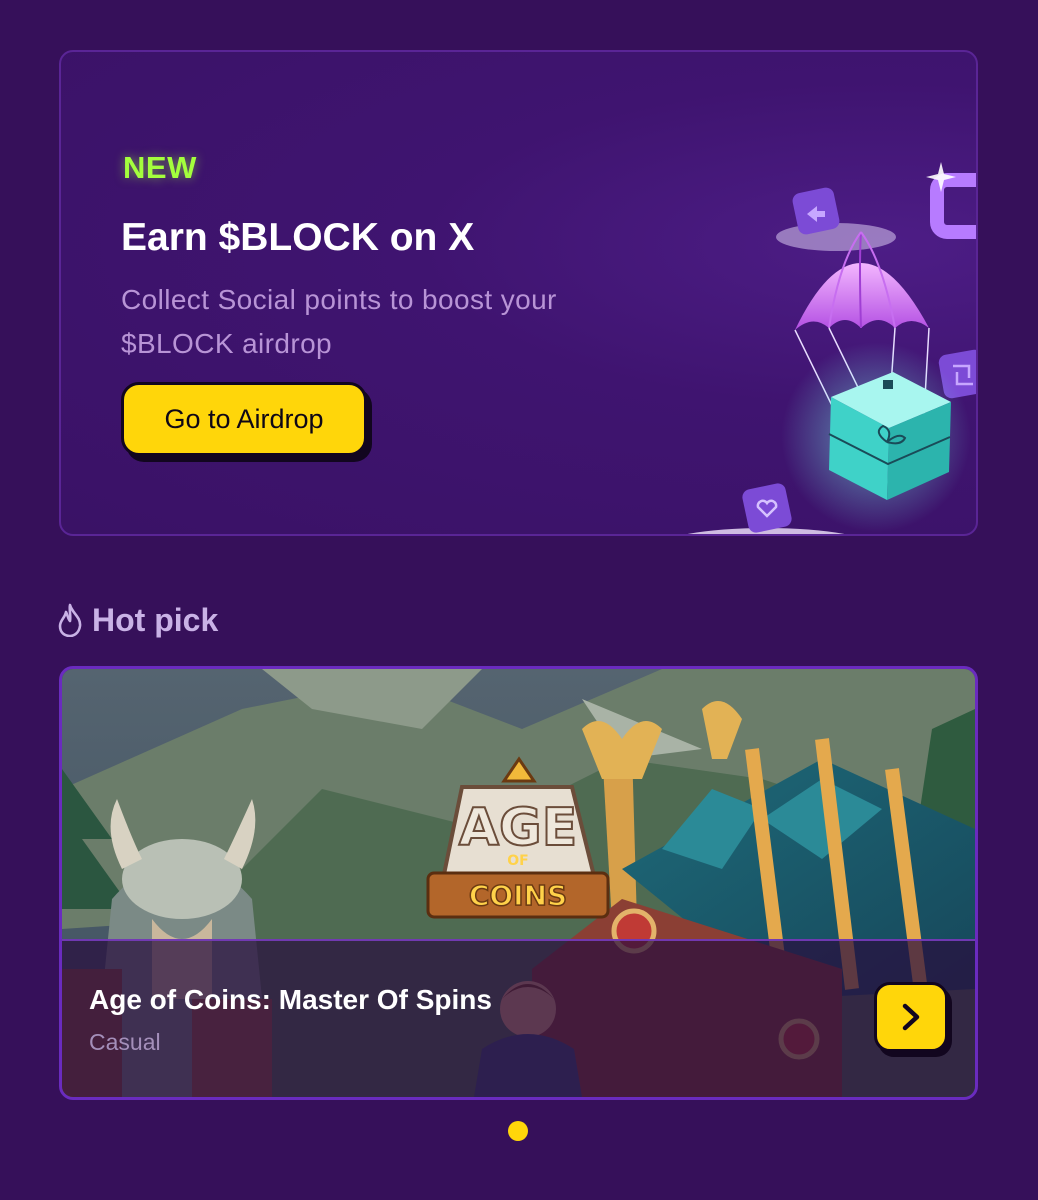  Describe the element at coordinates (244, 419) in the screenshot. I see `go-to-airdrop-button: Go to Airdrop` at that location.